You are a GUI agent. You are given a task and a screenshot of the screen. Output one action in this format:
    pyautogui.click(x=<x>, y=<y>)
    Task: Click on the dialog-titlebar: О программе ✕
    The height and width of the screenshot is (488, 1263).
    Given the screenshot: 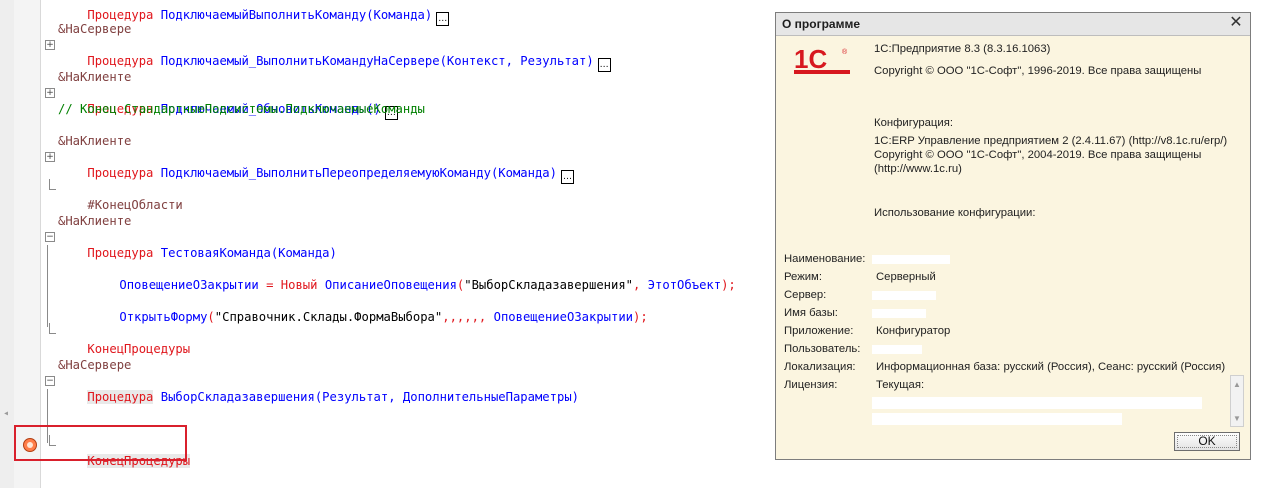 What is the action you would take?
    pyautogui.click(x=1013, y=24)
    